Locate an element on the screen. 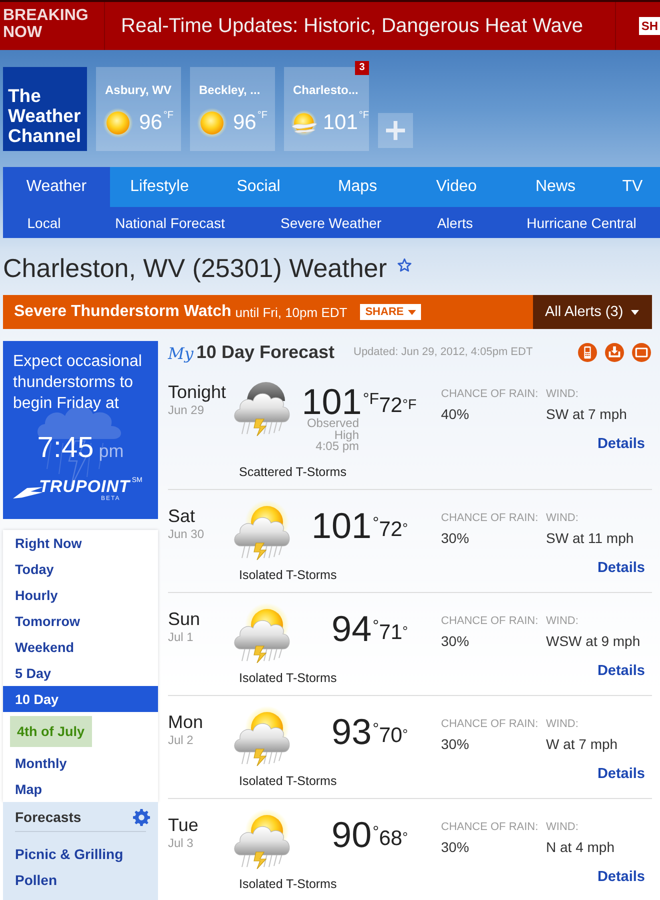 This screenshot has width=660, height=900. plus-icon is located at coordinates (395, 130).